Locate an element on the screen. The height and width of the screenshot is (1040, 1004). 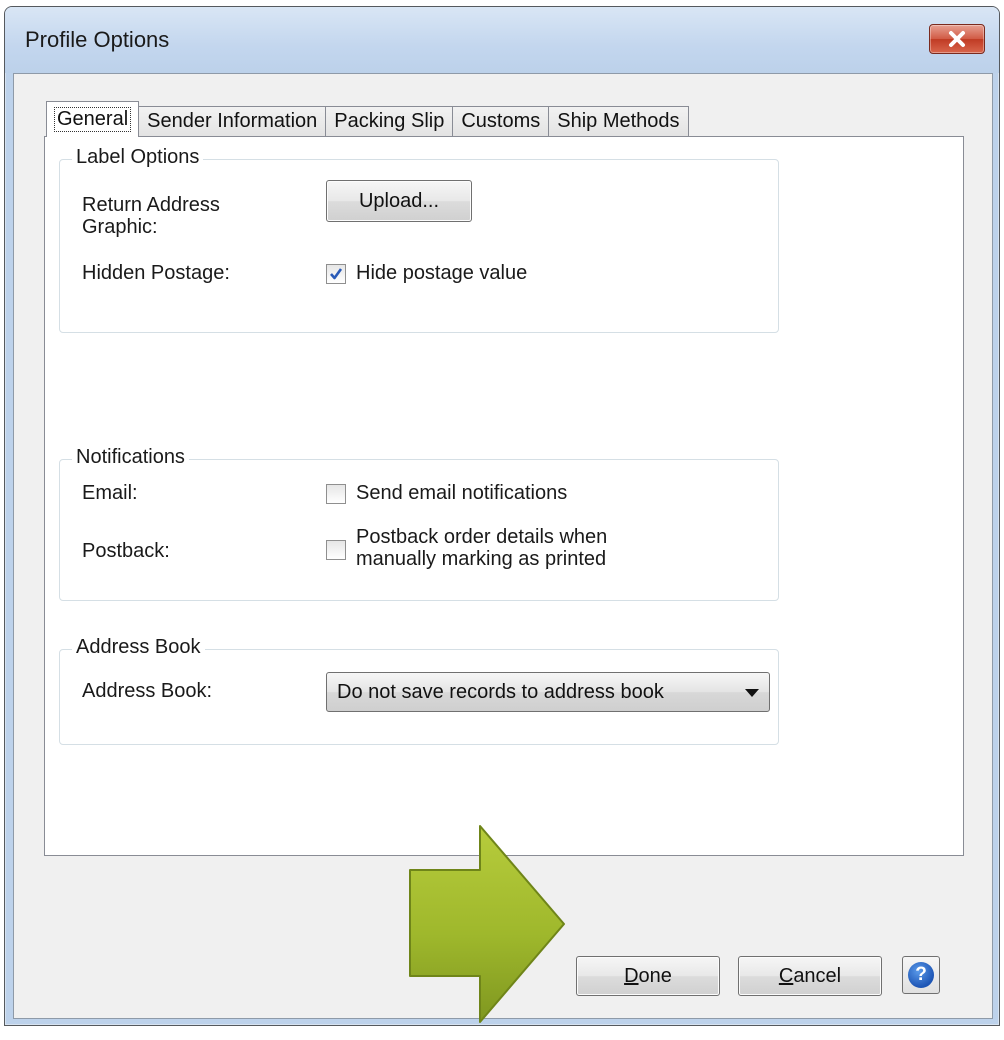
return-address-label: Return Address Graphic: is located at coordinates (151, 216).